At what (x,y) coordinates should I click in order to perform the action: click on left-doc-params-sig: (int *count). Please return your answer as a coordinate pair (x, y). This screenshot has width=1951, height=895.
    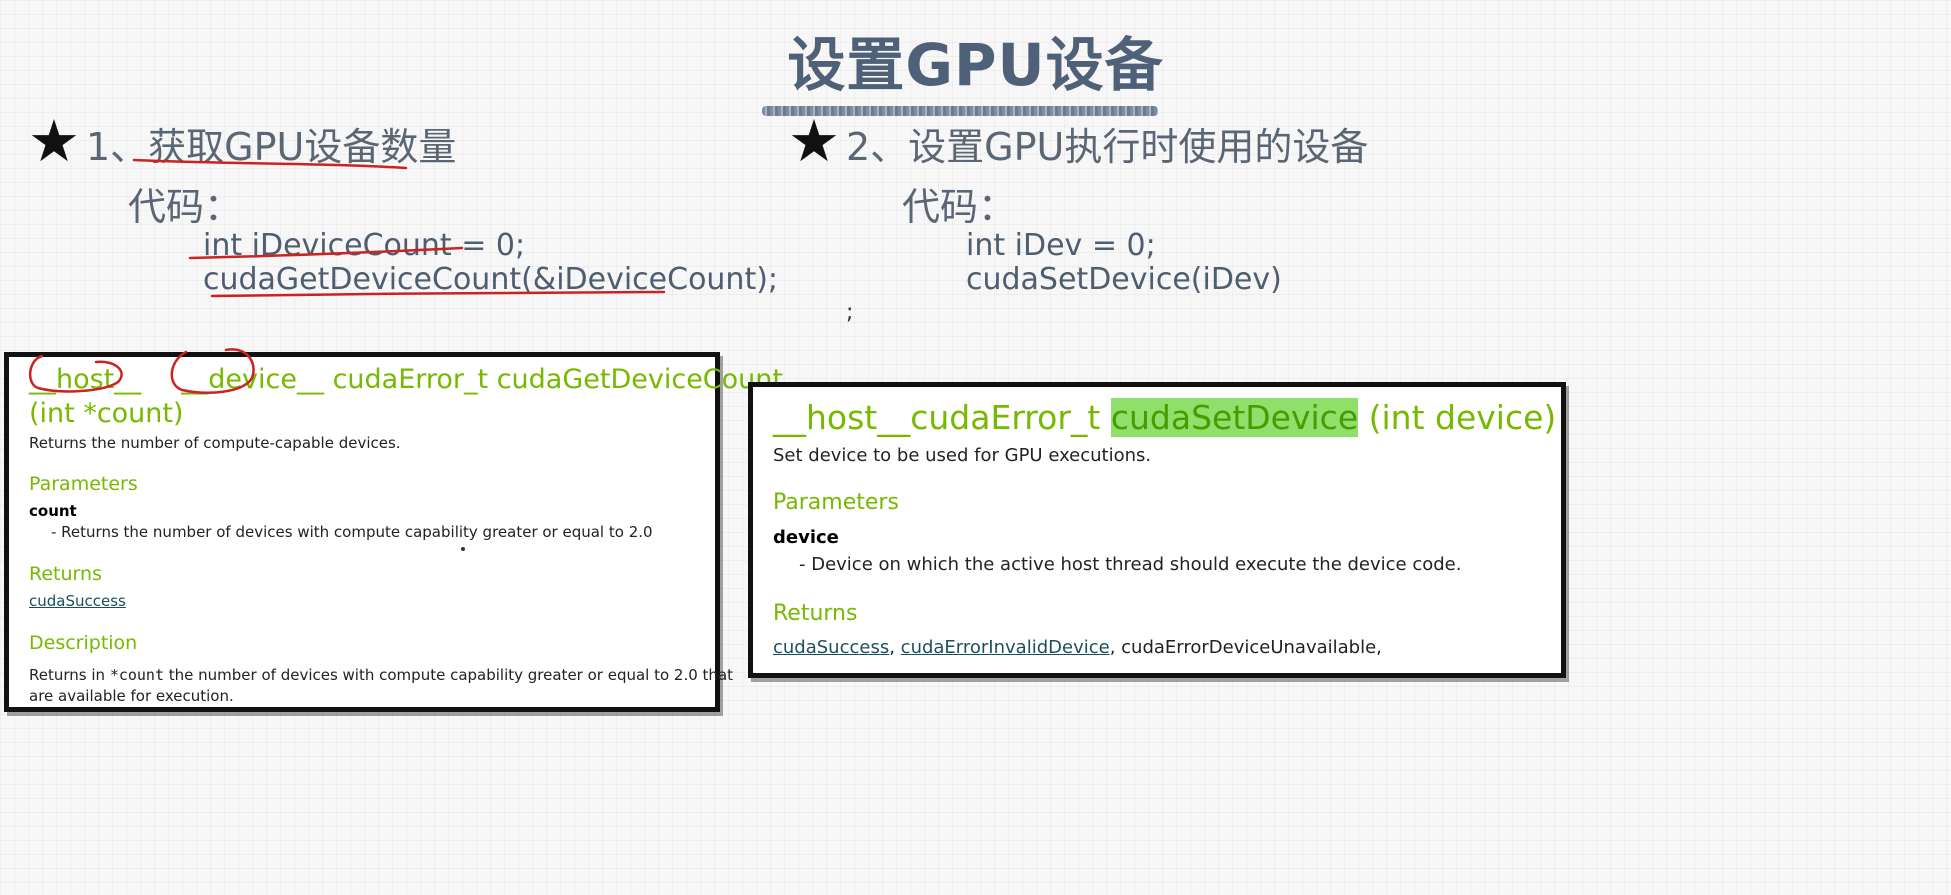
    Looking at the image, I should click on (106, 413).